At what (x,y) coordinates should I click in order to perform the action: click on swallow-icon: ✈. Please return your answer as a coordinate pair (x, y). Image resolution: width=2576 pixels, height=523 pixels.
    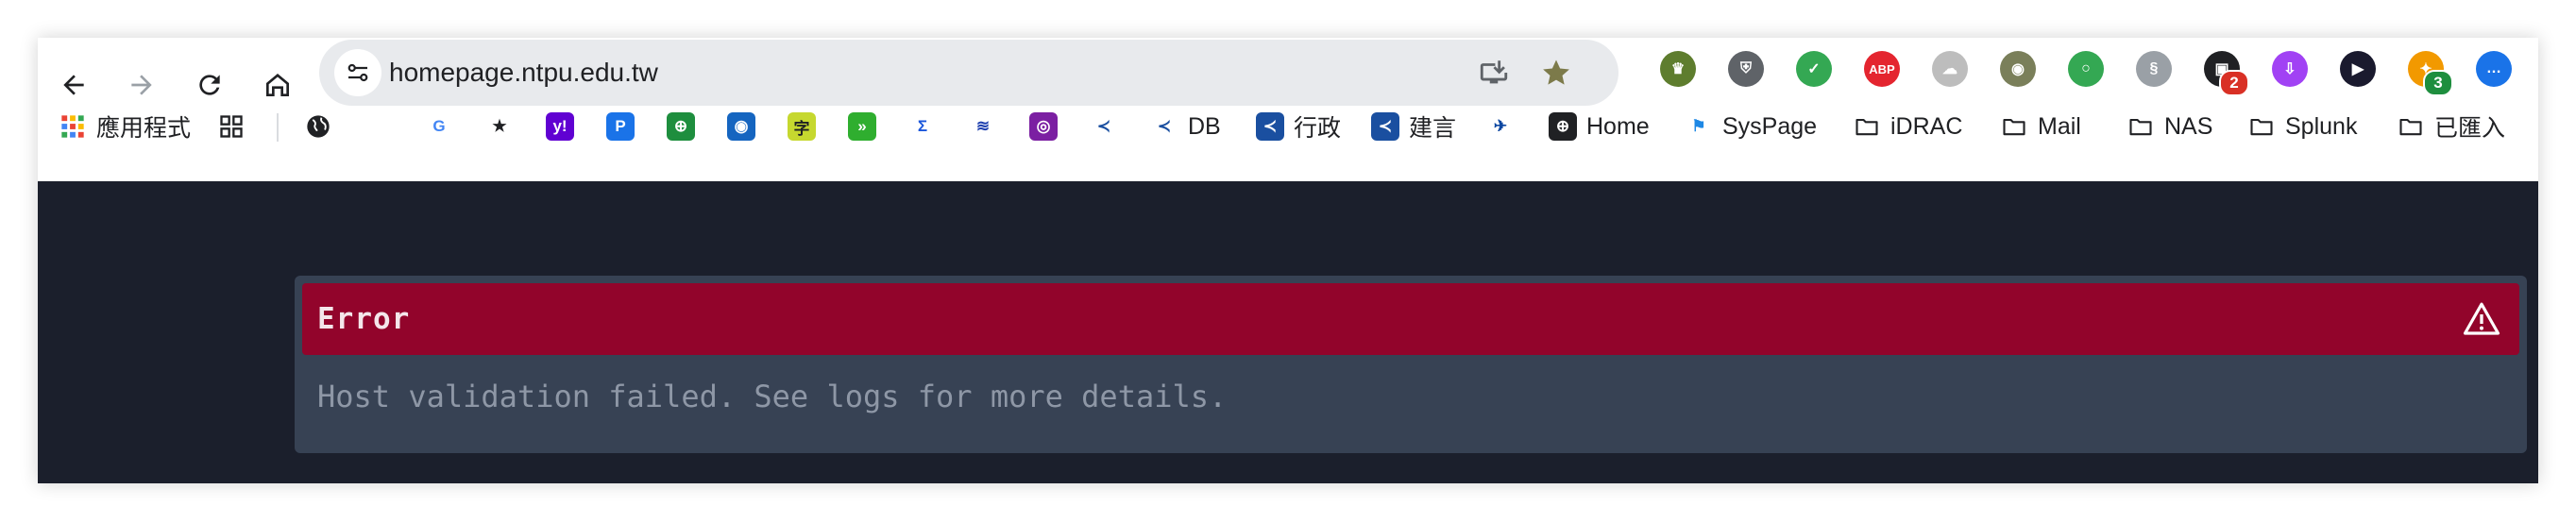
    Looking at the image, I should click on (1500, 126).